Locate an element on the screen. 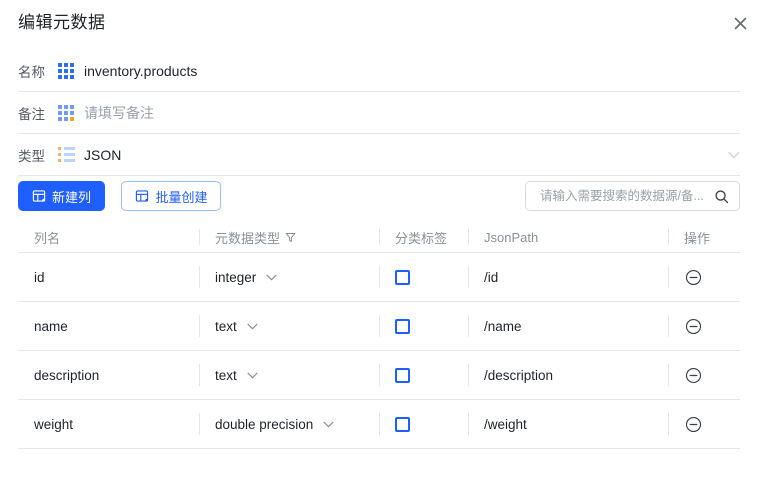 The image size is (769, 501). field-row-type: 类型 JSON is located at coordinates (379, 155).